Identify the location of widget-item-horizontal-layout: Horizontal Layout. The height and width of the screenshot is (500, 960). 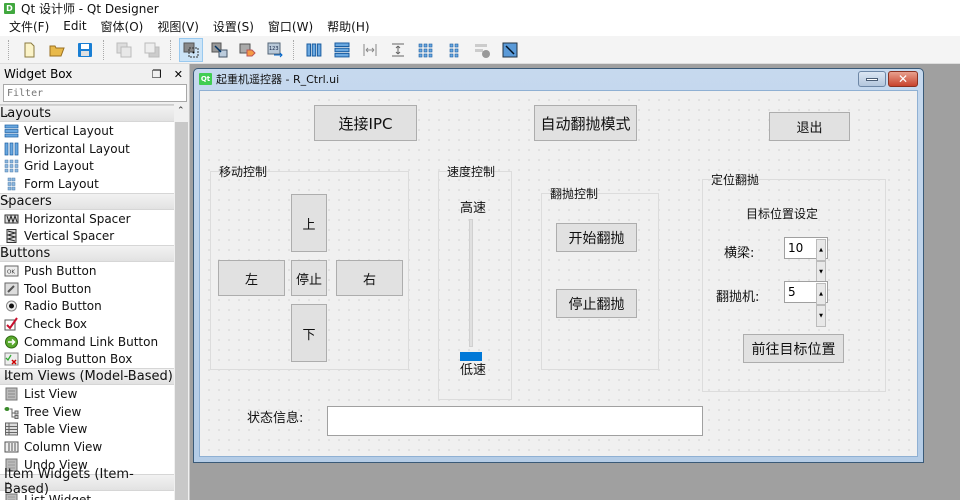
(87, 149).